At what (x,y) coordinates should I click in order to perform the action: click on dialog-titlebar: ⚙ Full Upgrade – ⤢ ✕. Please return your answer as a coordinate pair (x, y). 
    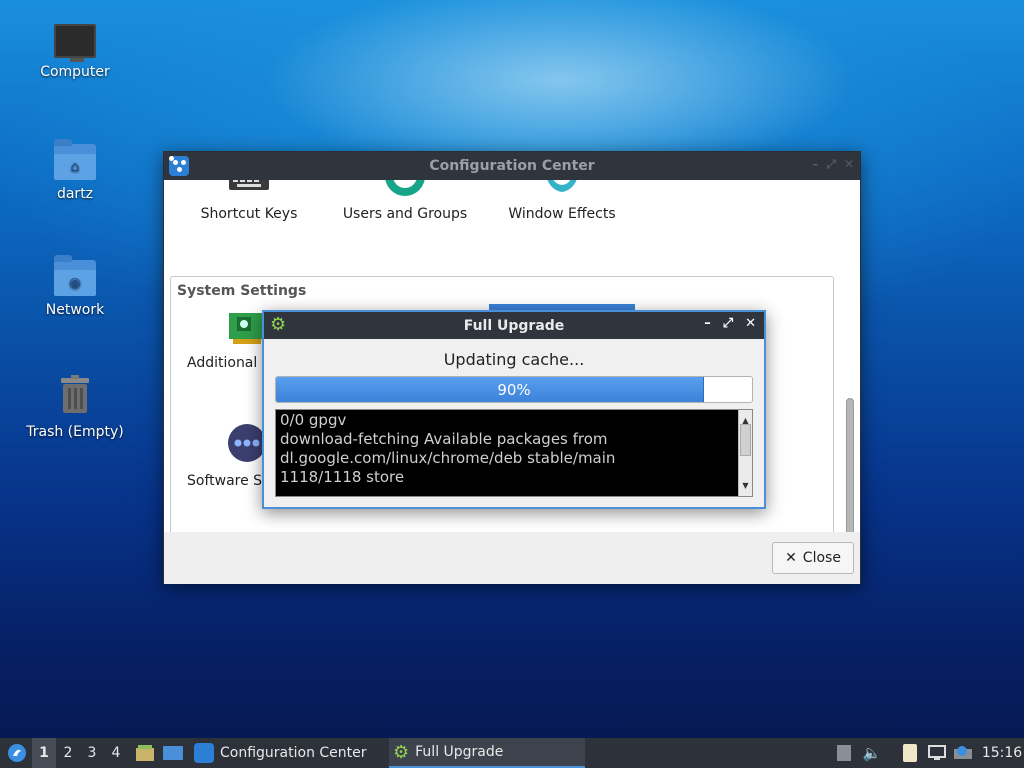
    Looking at the image, I should click on (514, 325).